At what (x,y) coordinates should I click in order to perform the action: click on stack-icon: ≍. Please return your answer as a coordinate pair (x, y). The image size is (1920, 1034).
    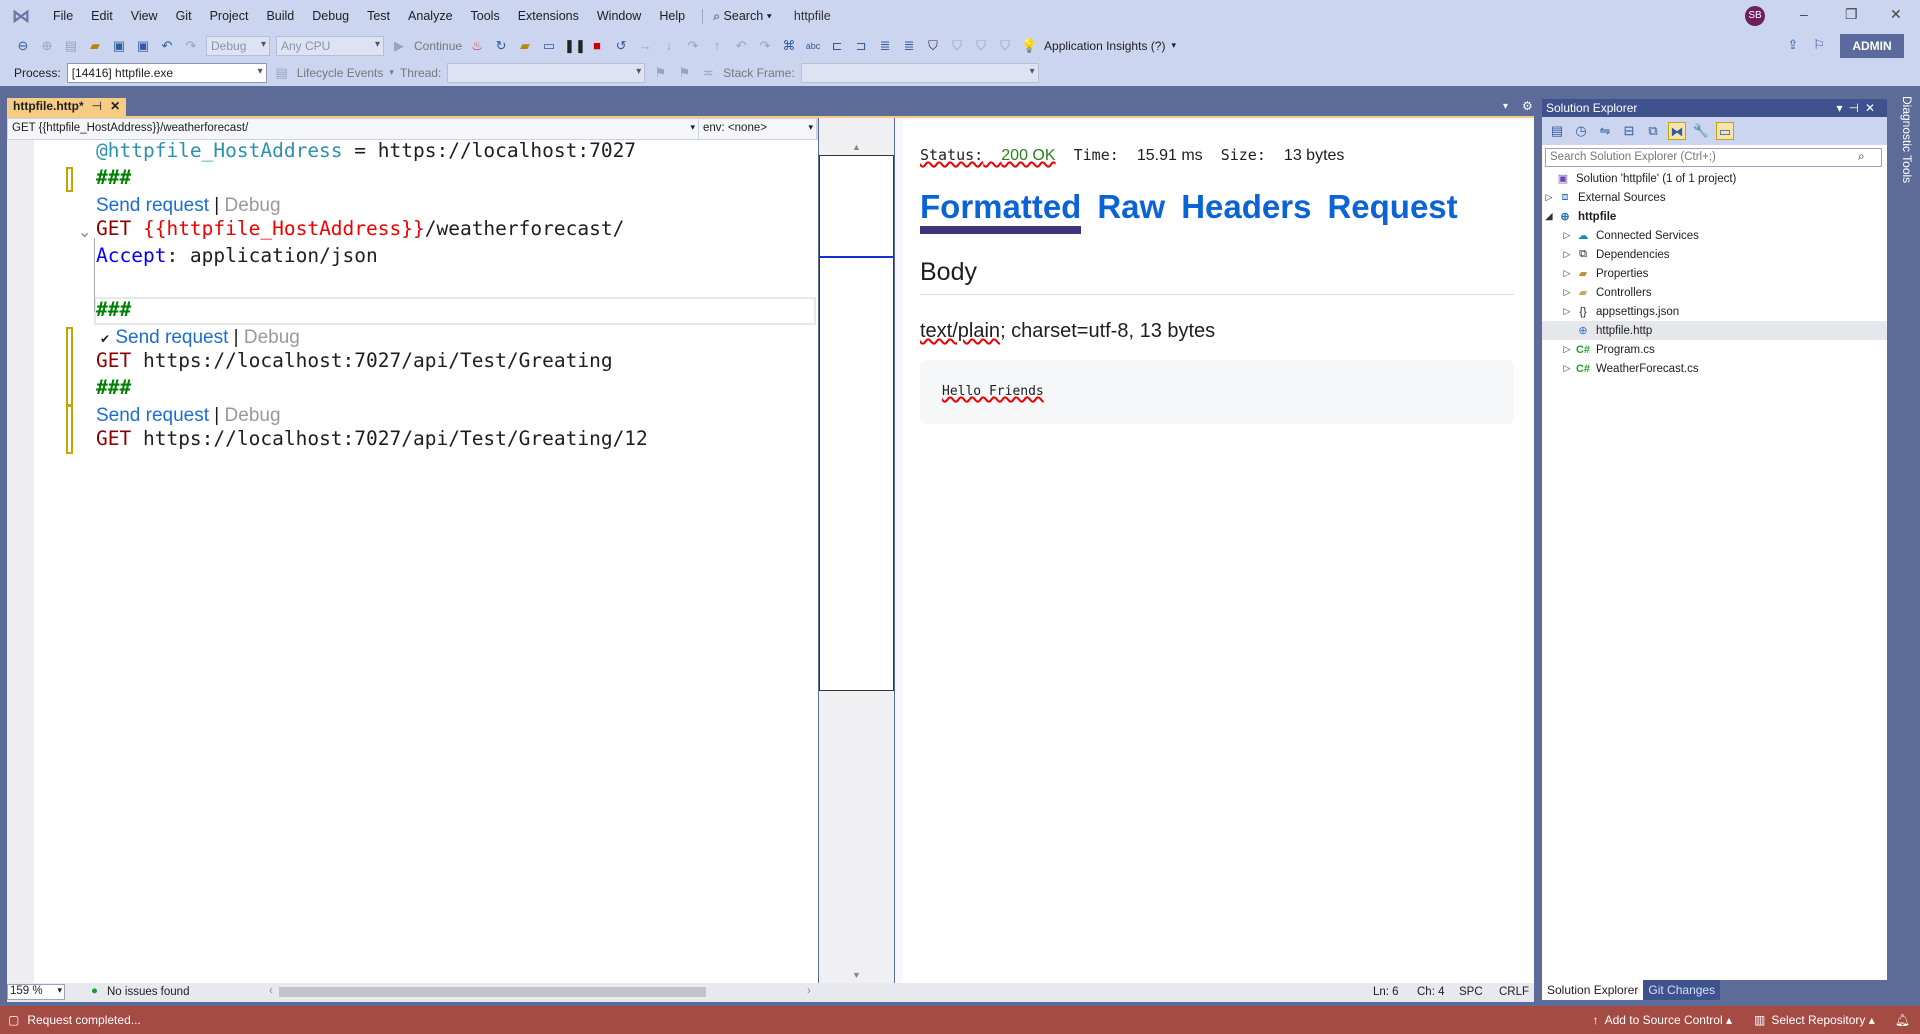
    Looking at the image, I should click on (708, 73).